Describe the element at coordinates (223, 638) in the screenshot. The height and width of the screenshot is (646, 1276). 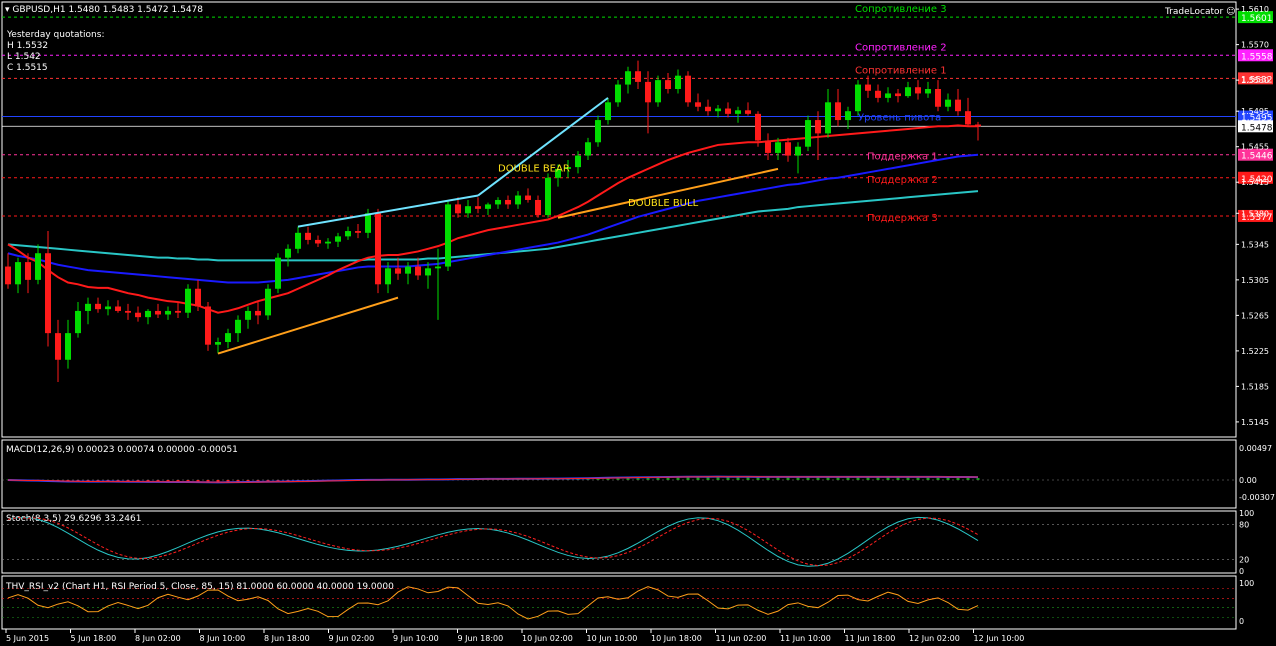
I see `time-tick-label: 8 Jun 10:00` at that location.